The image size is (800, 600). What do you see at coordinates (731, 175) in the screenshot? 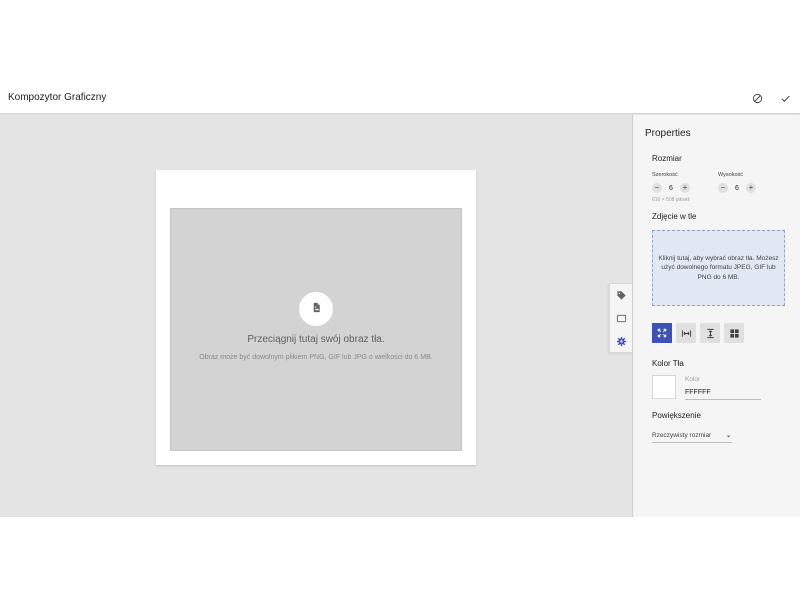
I see `height-label: Wysokość` at bounding box center [731, 175].